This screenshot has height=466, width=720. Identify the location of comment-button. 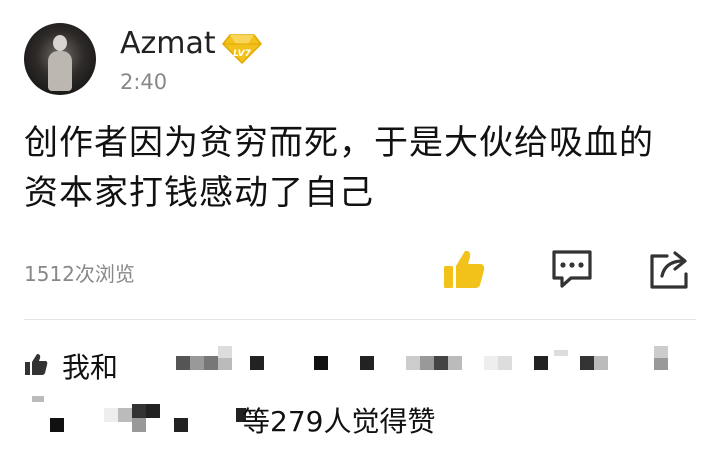
(572, 269).